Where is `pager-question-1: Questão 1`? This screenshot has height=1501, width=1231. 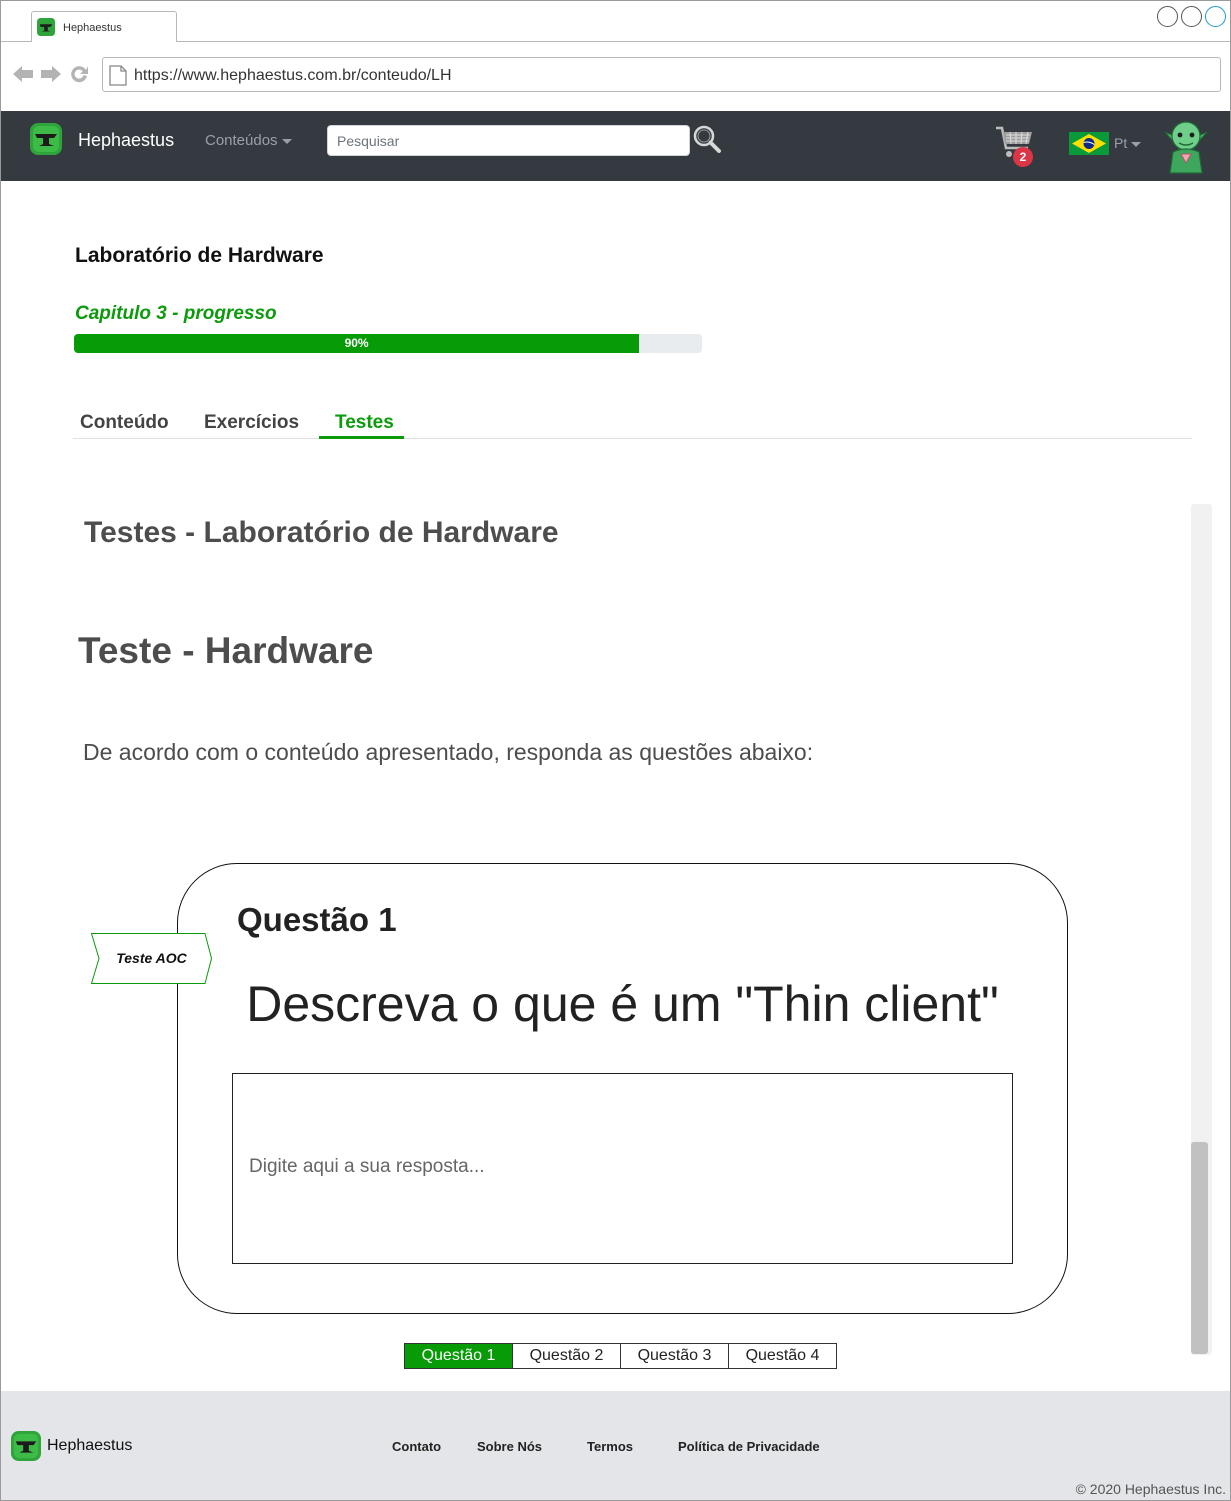 pager-question-1: Questão 1 is located at coordinates (458, 1356).